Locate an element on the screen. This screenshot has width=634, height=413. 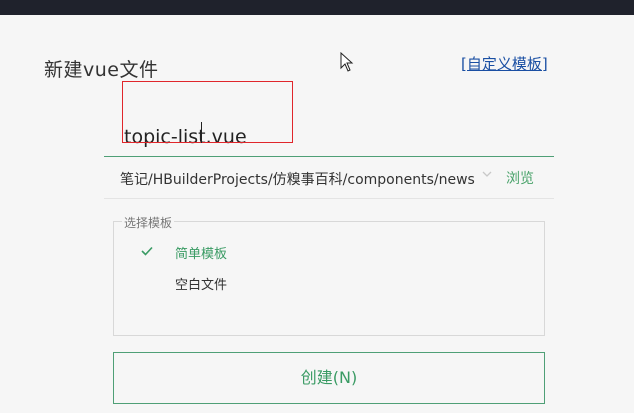
dialog-title: 新建vue文件 is located at coordinates (101, 70).